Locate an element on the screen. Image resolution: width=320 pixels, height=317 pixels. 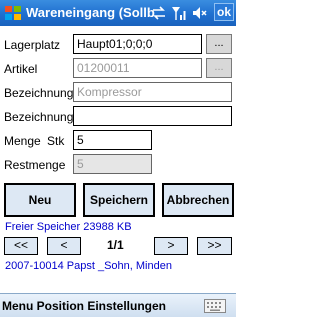
bezeichnung-2-input is located at coordinates (152, 116).